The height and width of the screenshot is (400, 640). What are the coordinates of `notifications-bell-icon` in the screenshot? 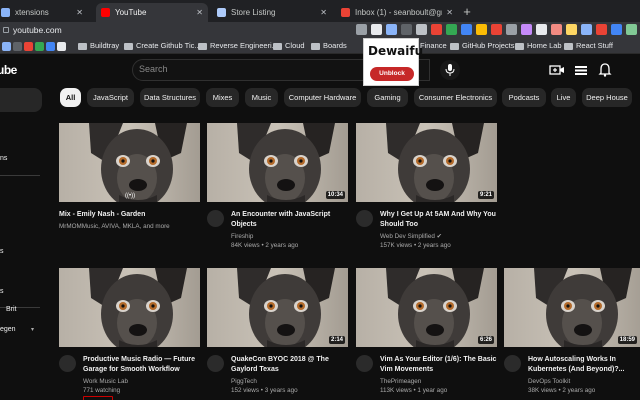 It's located at (605, 70).